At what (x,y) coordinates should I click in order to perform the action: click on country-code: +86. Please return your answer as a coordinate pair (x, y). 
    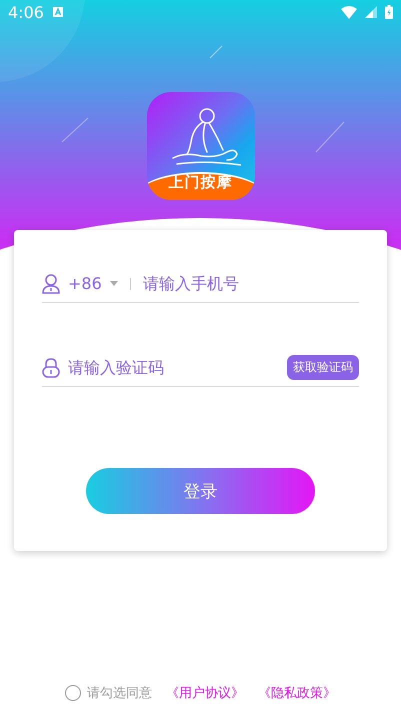
    Looking at the image, I should click on (85, 283).